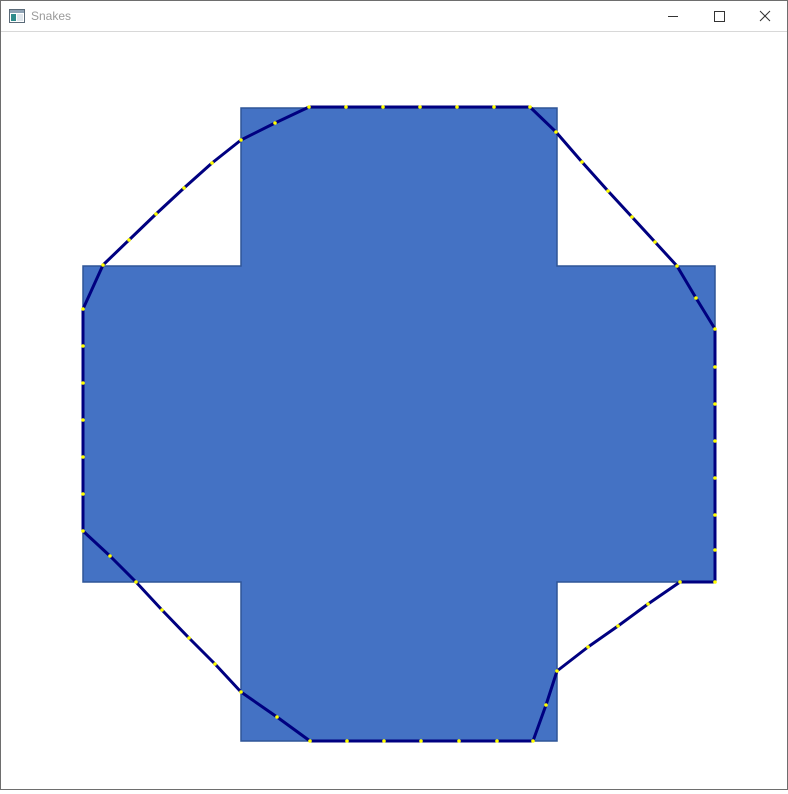 This screenshot has height=794, width=788. Describe the element at coordinates (51, 16) in the screenshot. I see `window-title: Snakes` at that location.